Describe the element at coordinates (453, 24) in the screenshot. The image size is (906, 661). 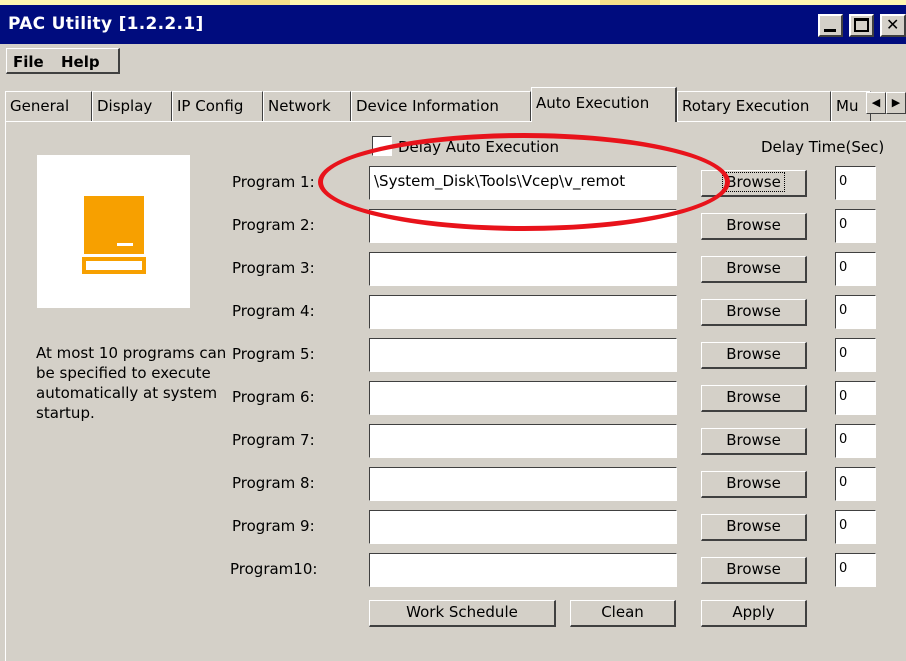
I see `title-bar: PAC Utility [1.2.2.1] ✕` at that location.